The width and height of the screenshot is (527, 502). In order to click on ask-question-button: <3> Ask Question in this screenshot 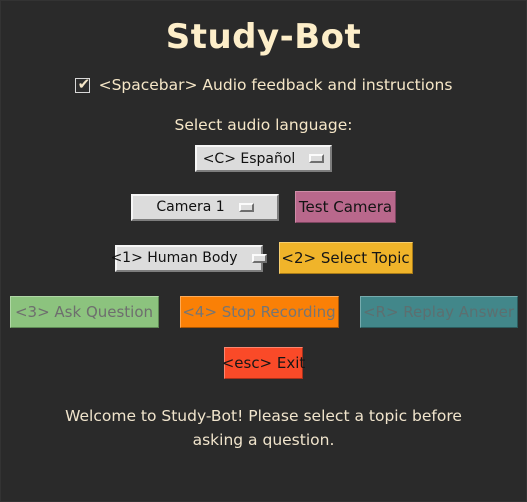, I will do `click(84, 312)`.